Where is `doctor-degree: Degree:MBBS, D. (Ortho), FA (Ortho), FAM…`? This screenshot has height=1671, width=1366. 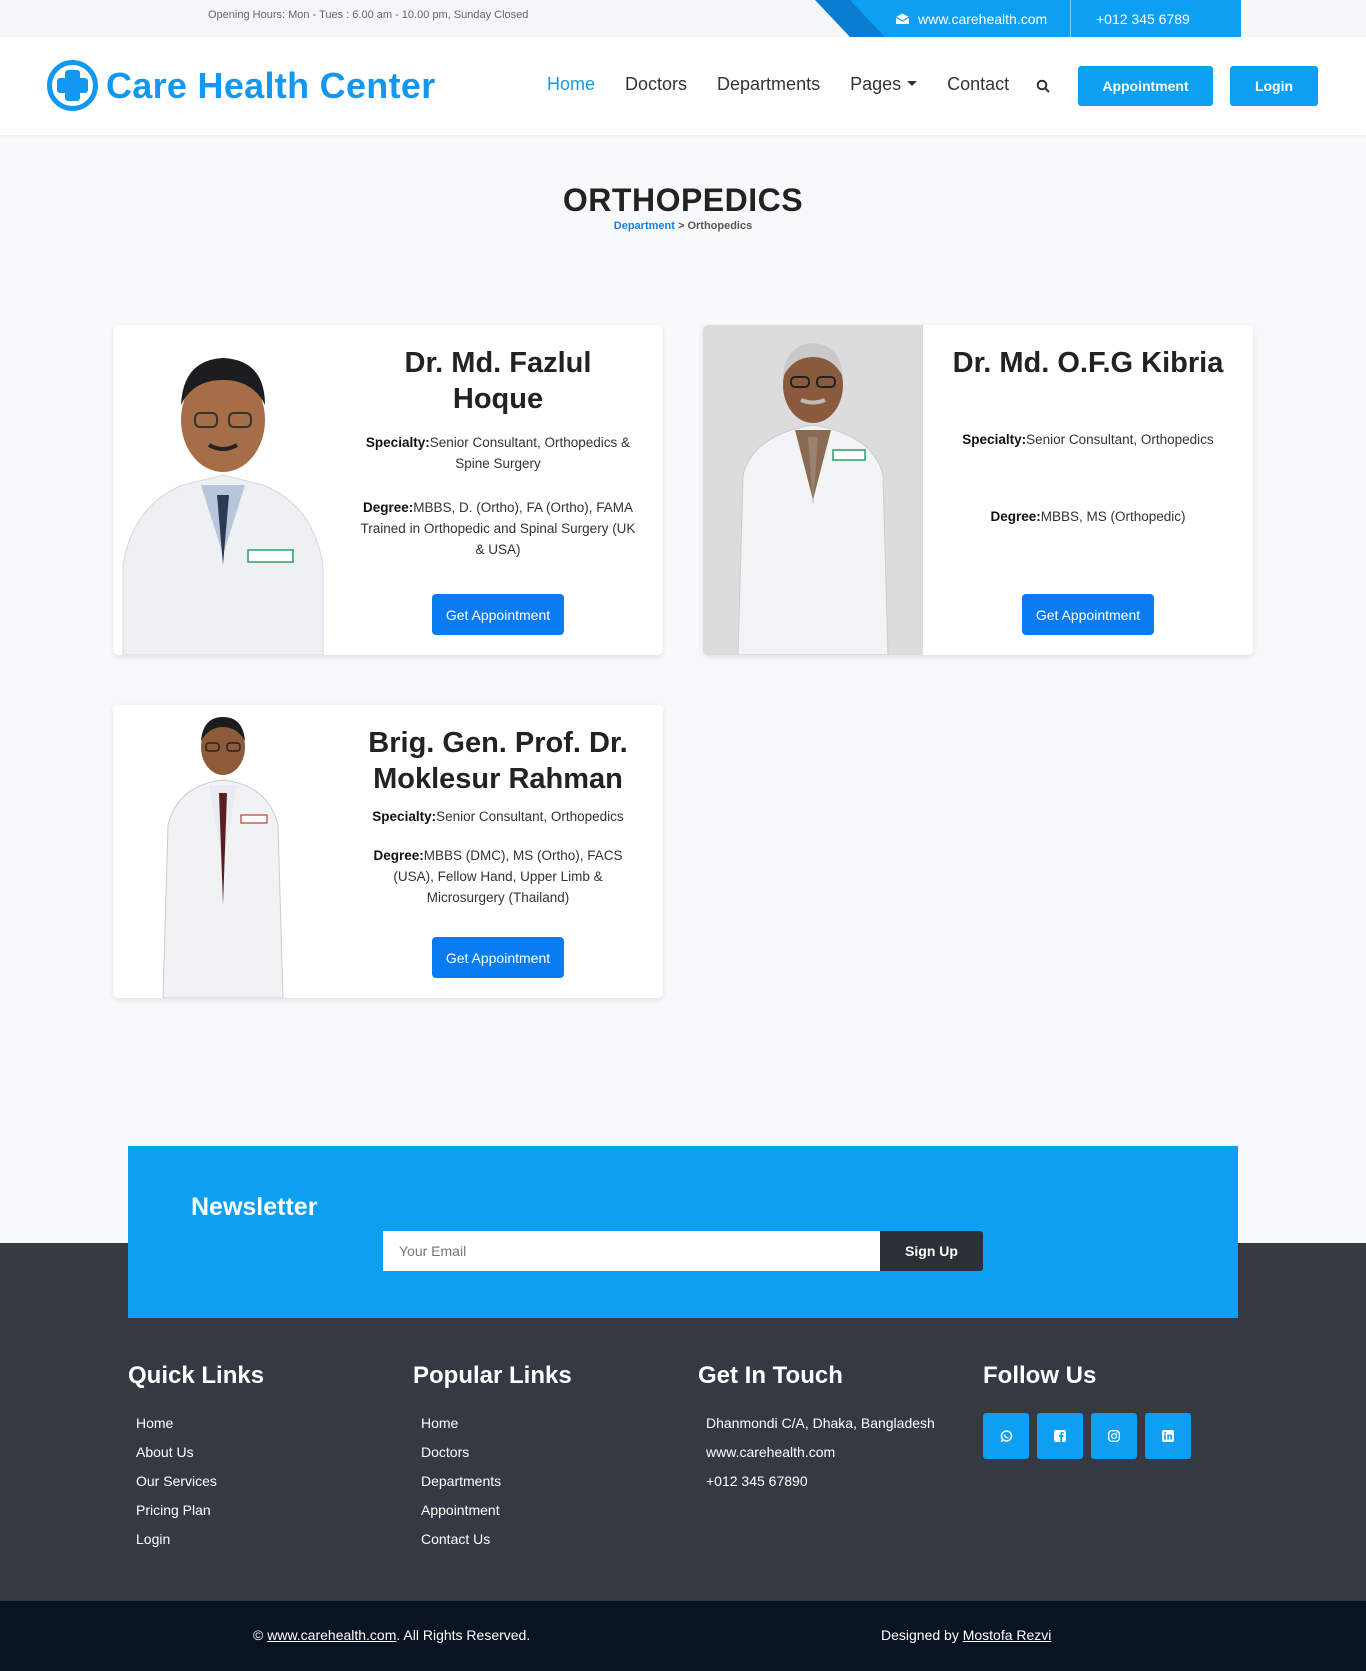 doctor-degree: Degree:MBBS, D. (Ortho), FA (Ortho), FAM… is located at coordinates (498, 528).